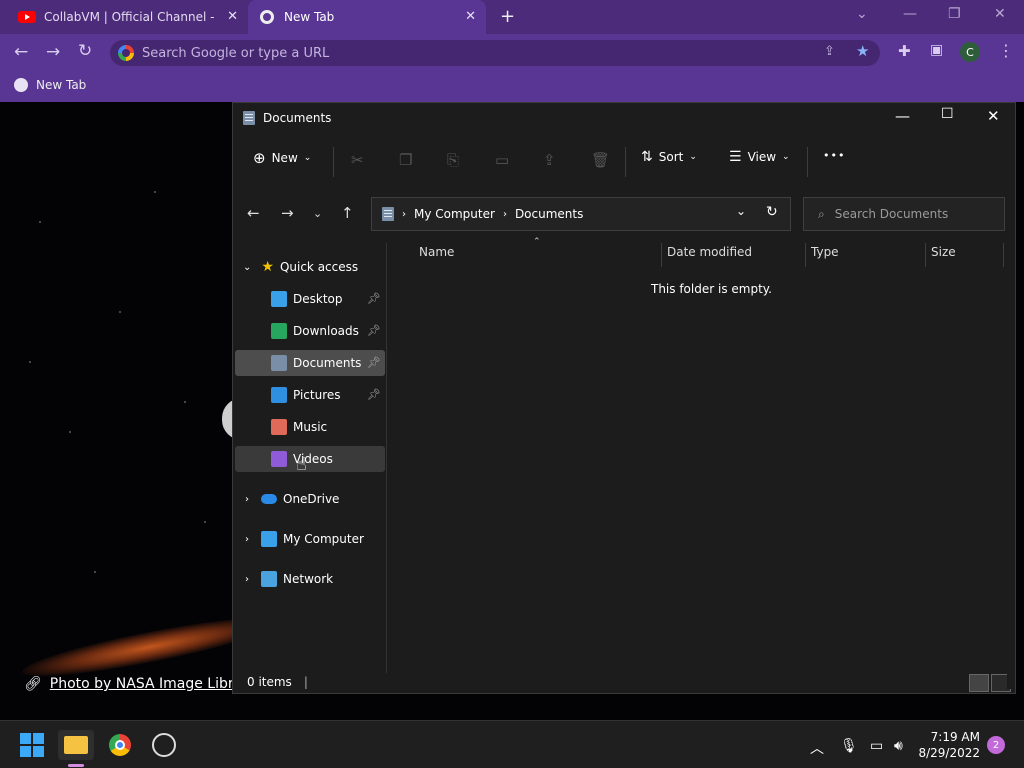 This screenshot has height=768, width=1024. Describe the element at coordinates (310, 539) in the screenshot. I see `nav-my-computer: › My Computer` at that location.